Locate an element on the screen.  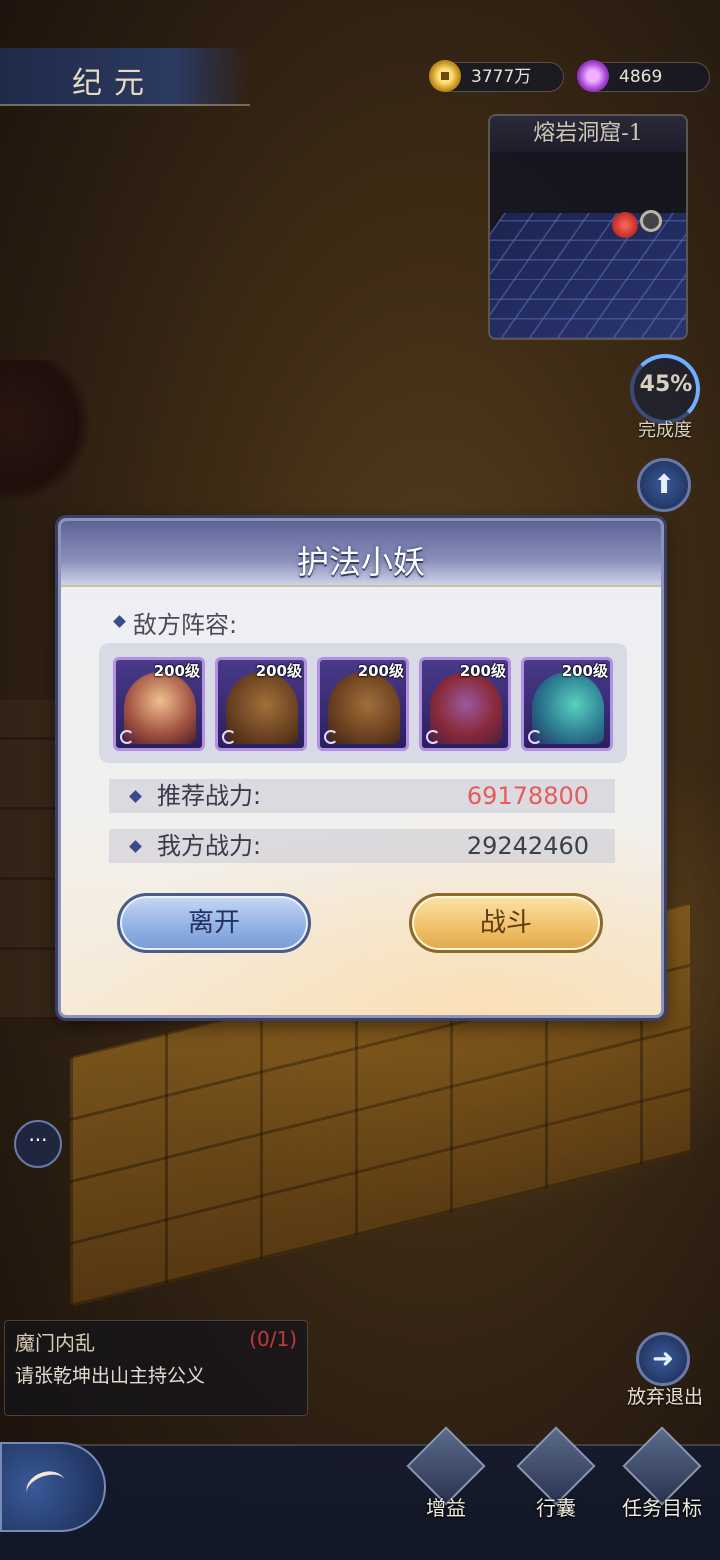
exit-label: 放弃退出 is located at coordinates (664, 1397).